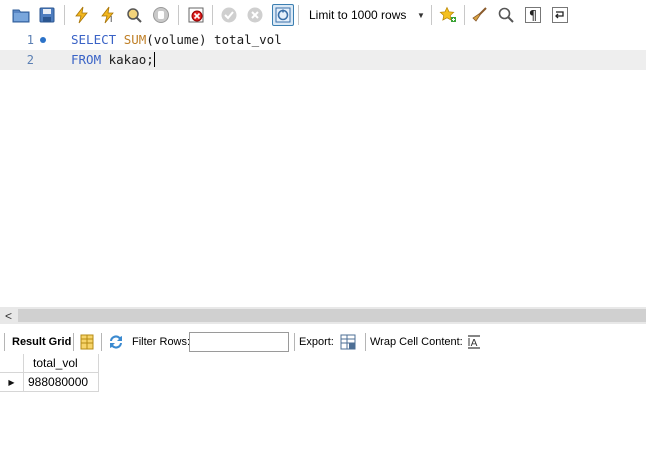  What do you see at coordinates (316, 342) in the screenshot?
I see `export-label: Export:` at bounding box center [316, 342].